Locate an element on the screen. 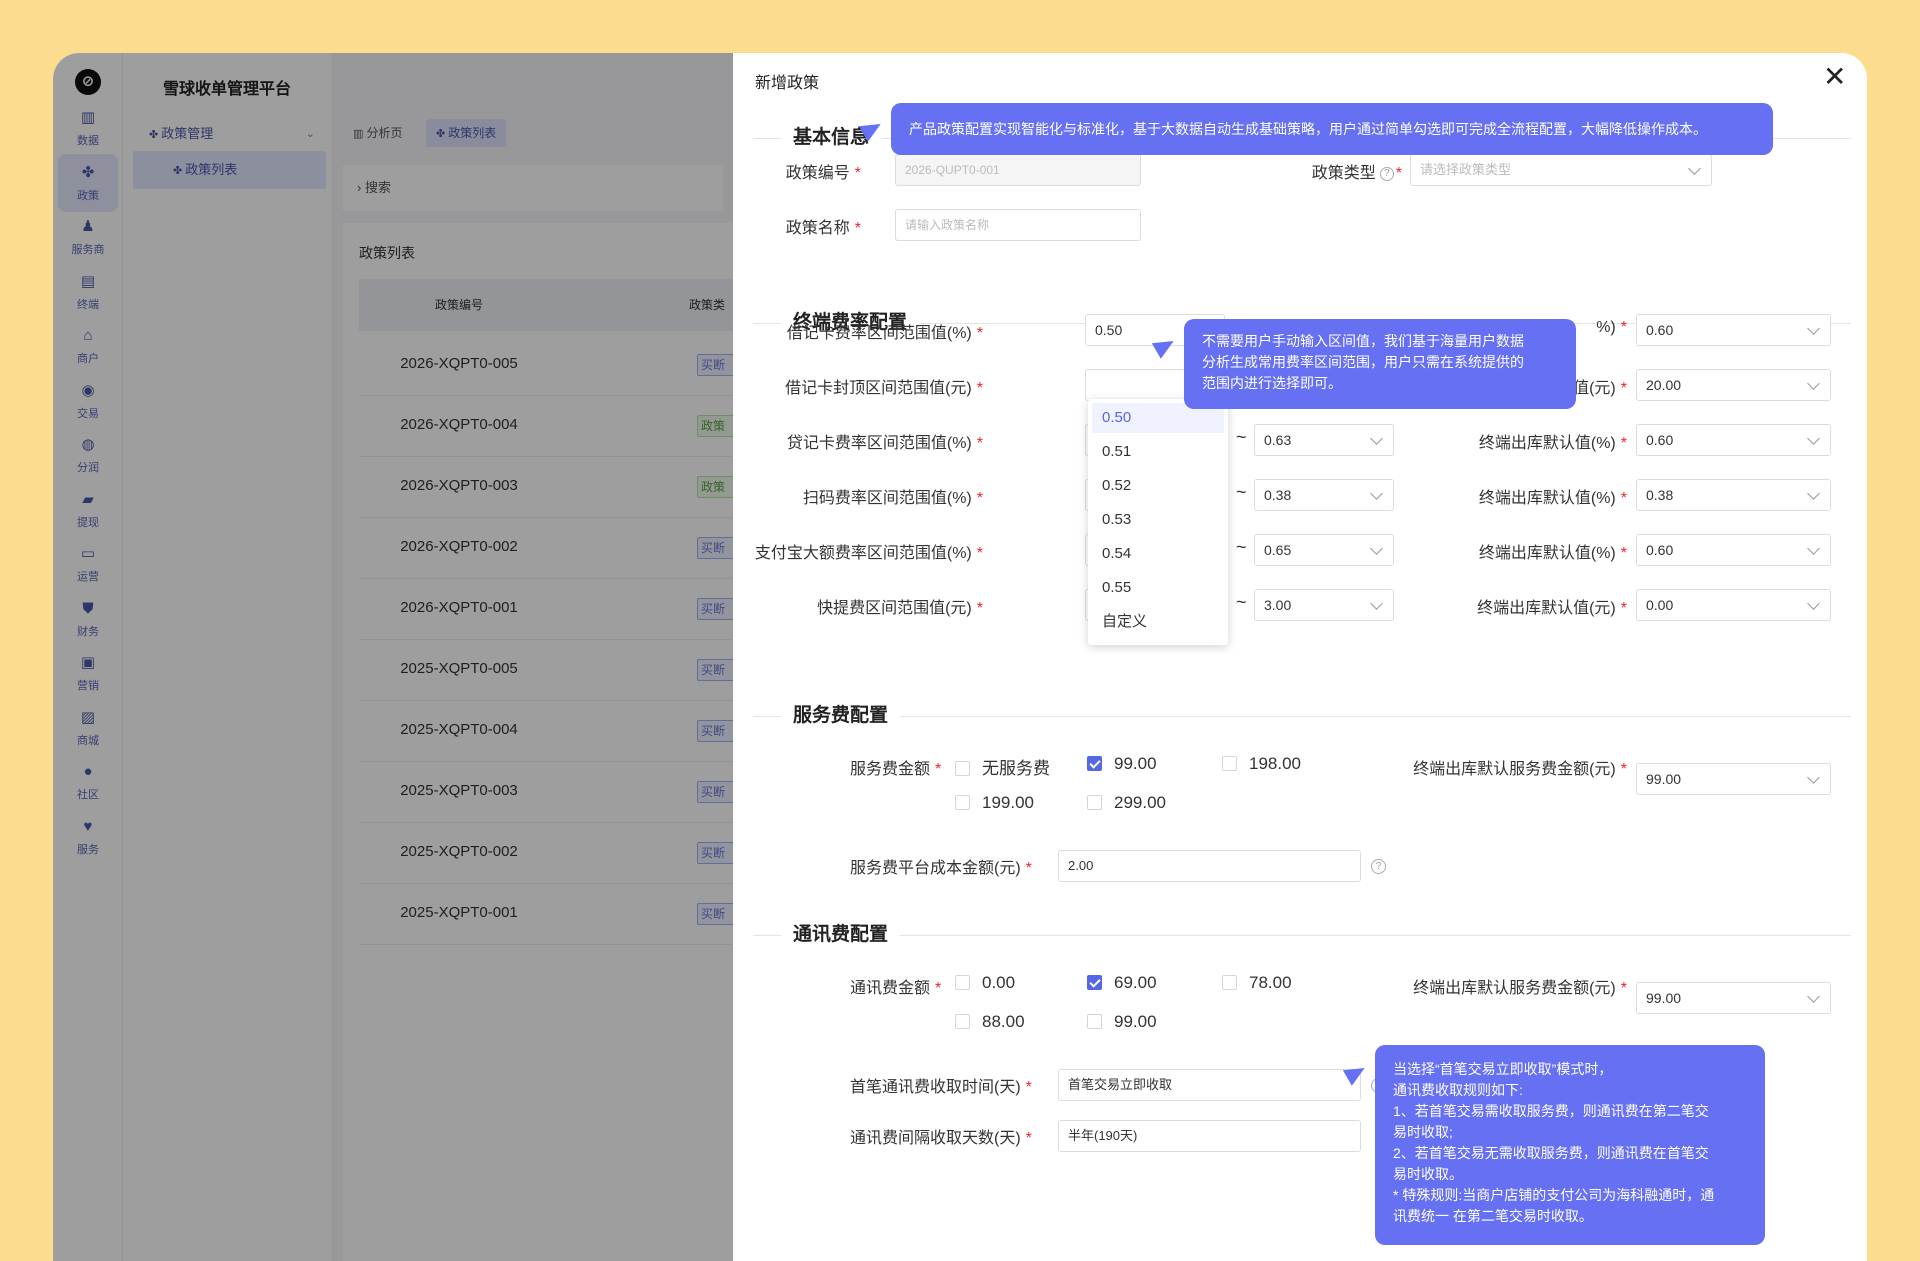  tooltip-line: 1、若首笔交易需收取服务费，则通讯费在第二笔交 is located at coordinates (1551, 1111).